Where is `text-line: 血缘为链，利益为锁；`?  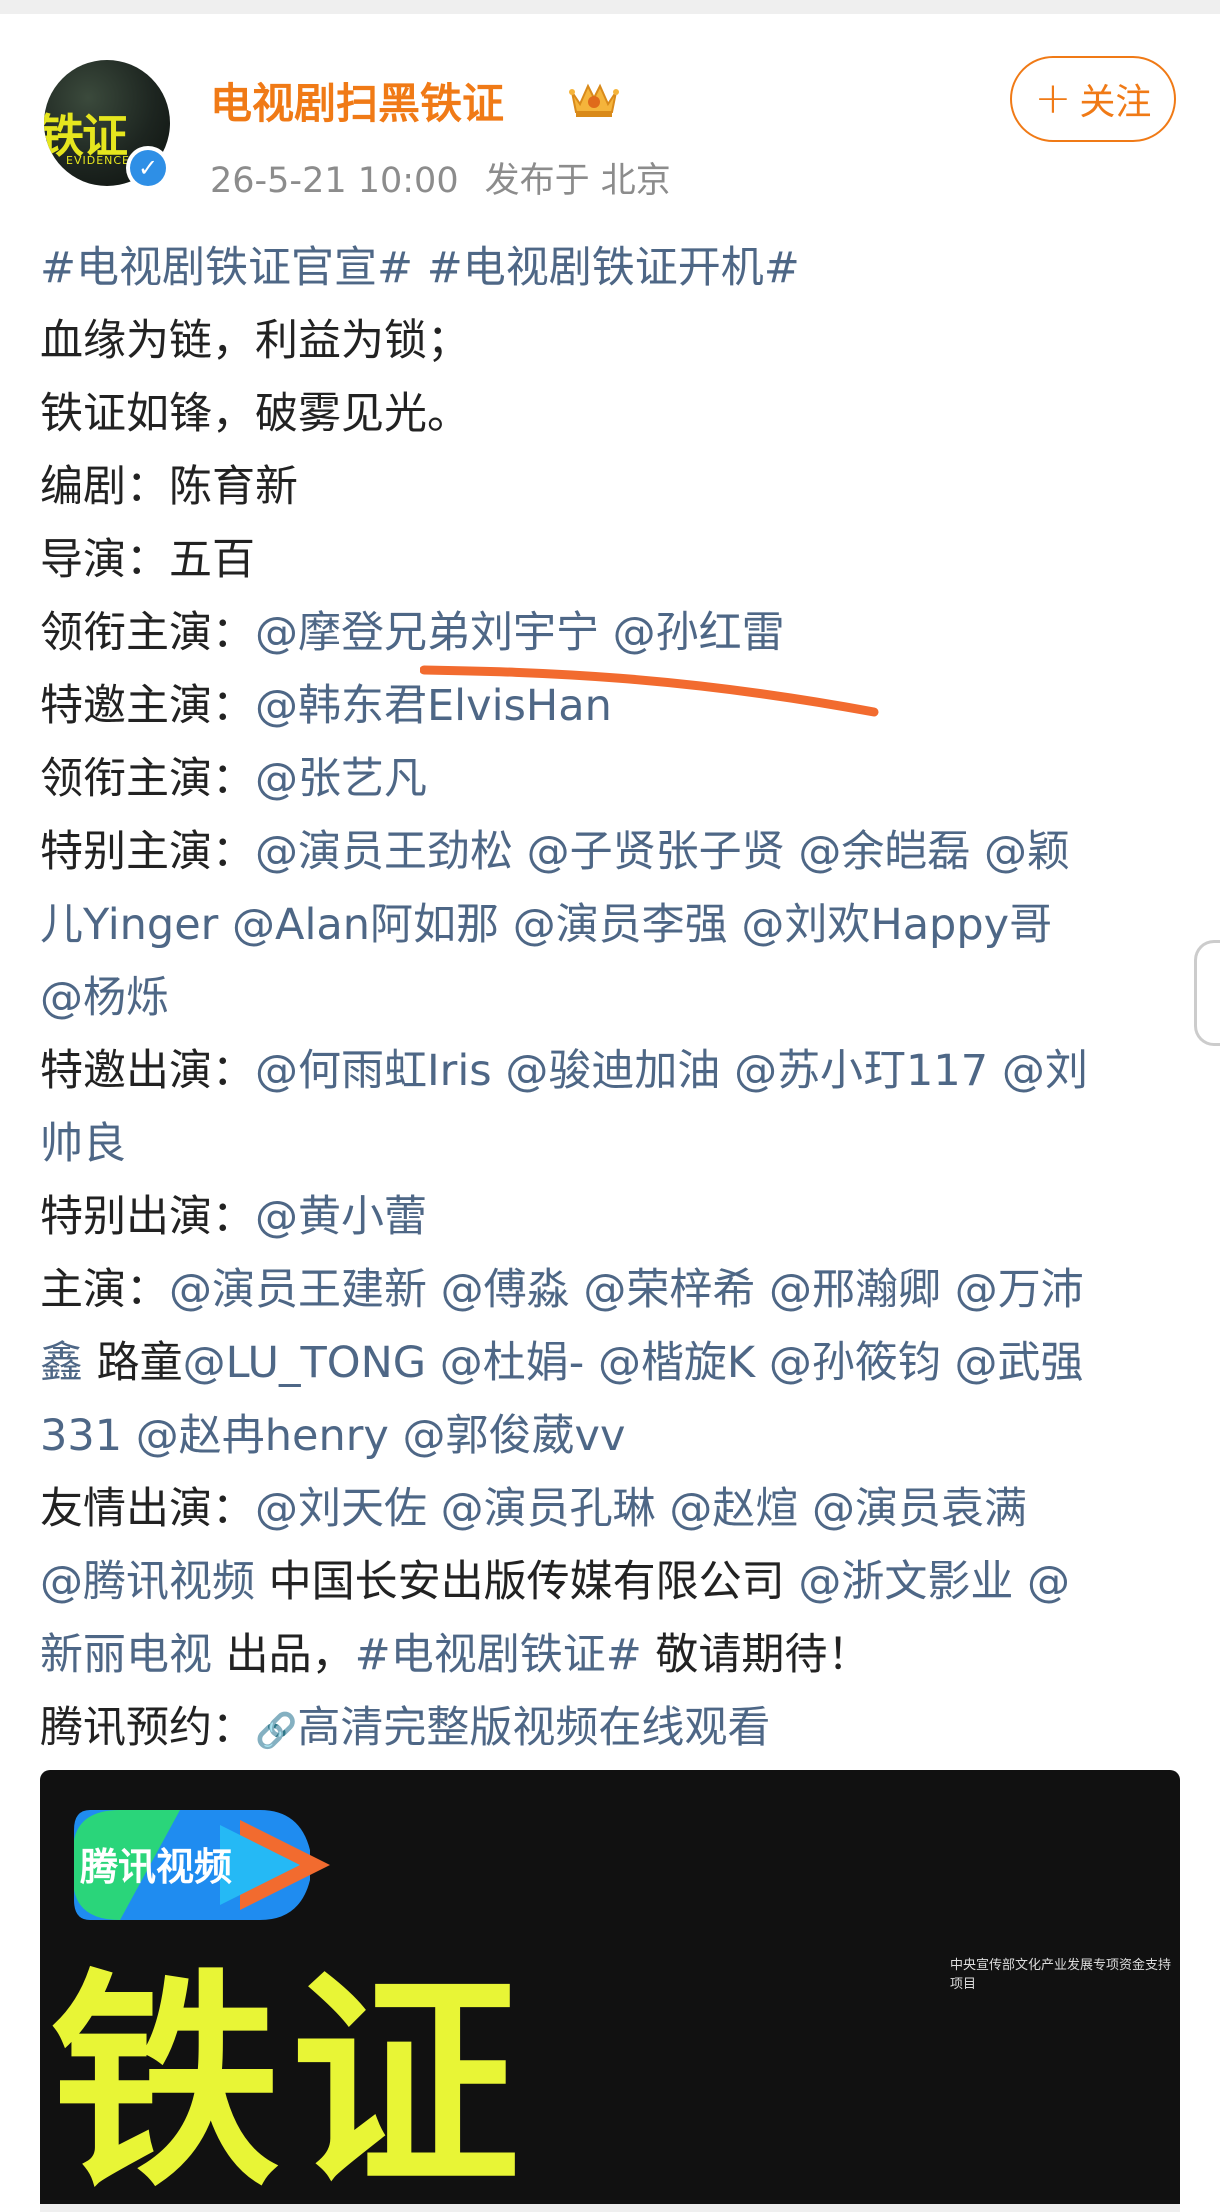 text-line: 血缘为链，利益为锁； is located at coordinates (255, 341).